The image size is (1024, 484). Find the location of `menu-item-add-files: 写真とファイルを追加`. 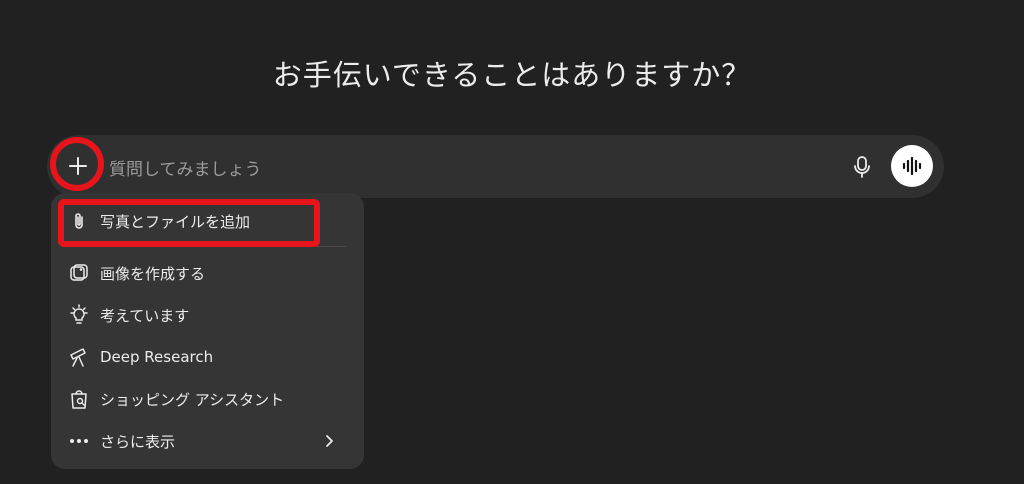

menu-item-add-files: 写真とファイルを追加 is located at coordinates (207, 221).